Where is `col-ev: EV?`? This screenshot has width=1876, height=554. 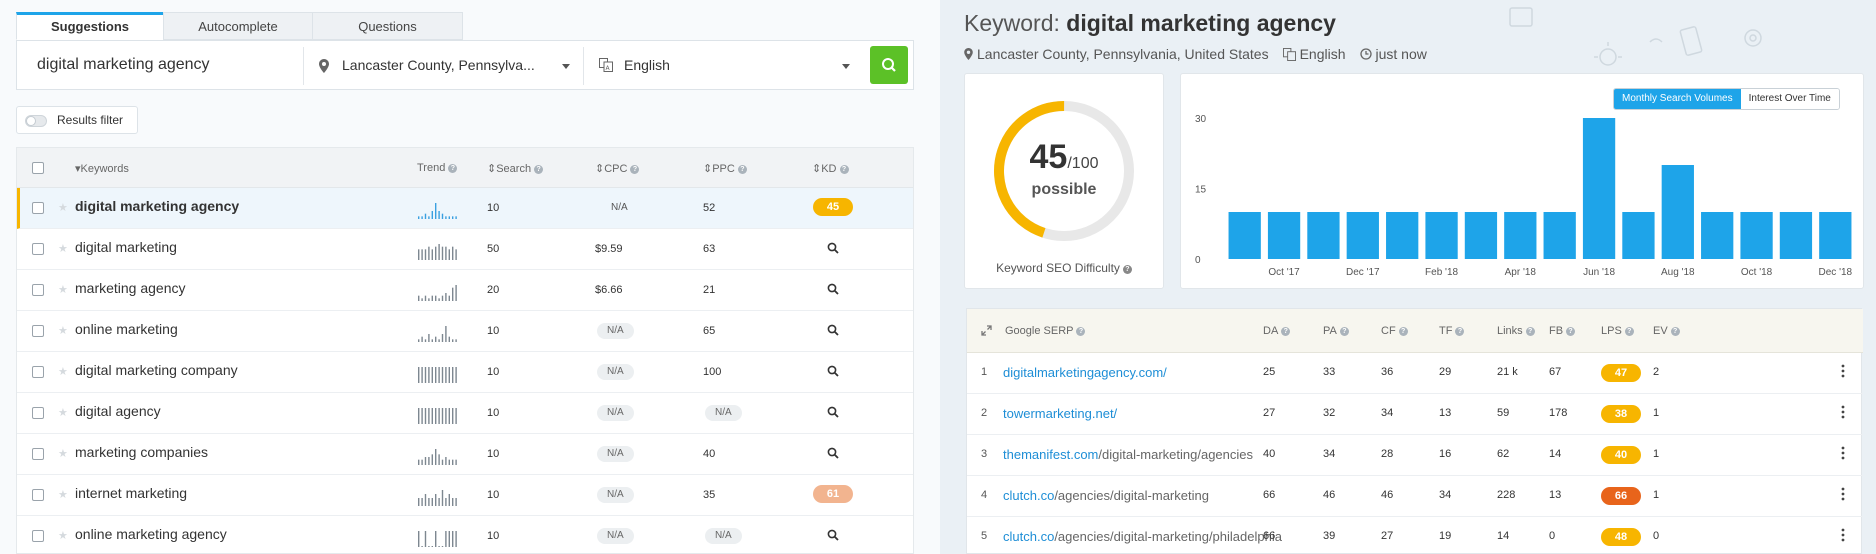
col-ev: EV? is located at coordinates (1666, 331).